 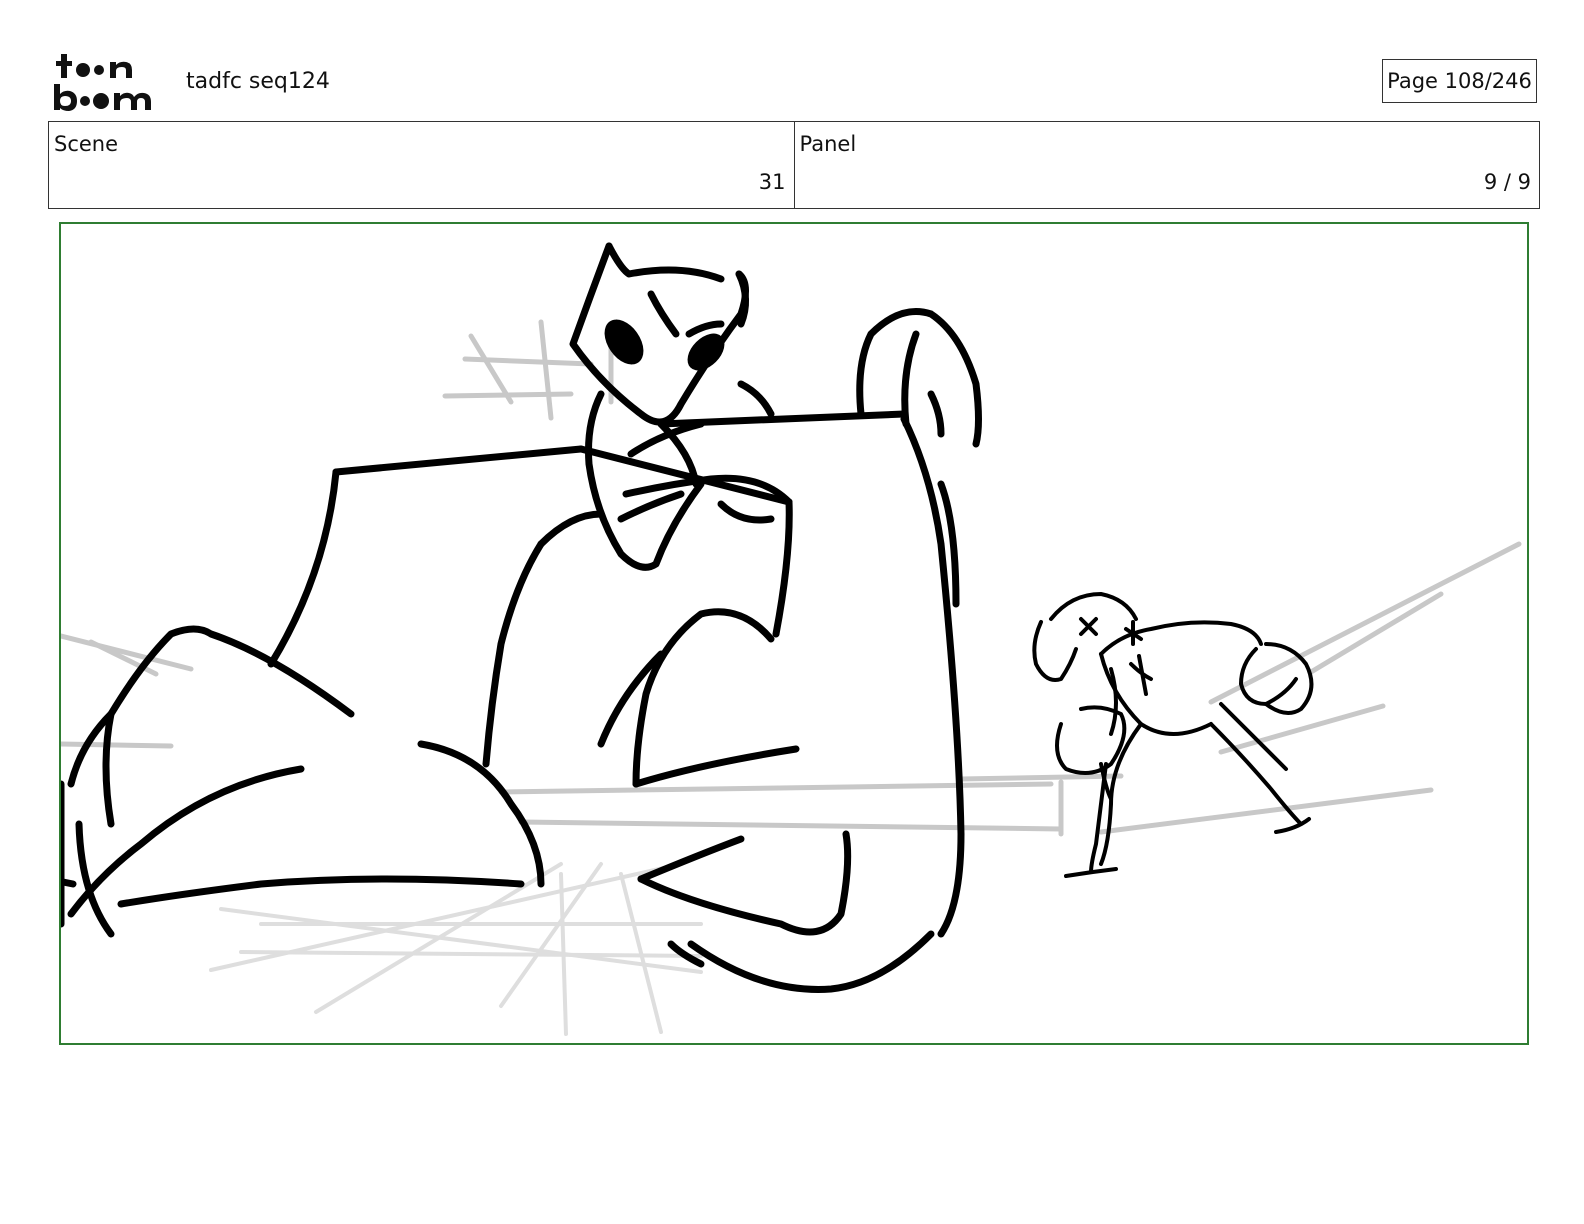 I want to click on scene-label: Scene, so click(x=86, y=144).